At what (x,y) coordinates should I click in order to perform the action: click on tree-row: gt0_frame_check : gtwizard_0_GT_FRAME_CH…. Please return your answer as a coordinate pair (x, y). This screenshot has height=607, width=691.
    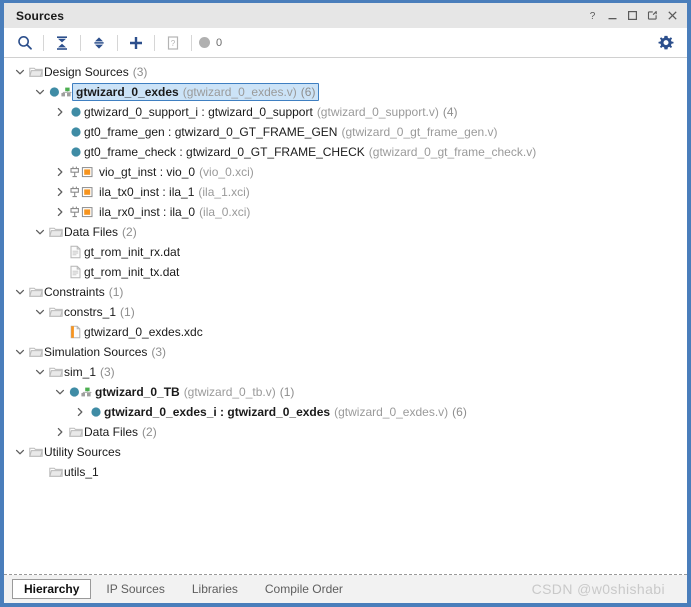
    Looking at the image, I should click on (345, 152).